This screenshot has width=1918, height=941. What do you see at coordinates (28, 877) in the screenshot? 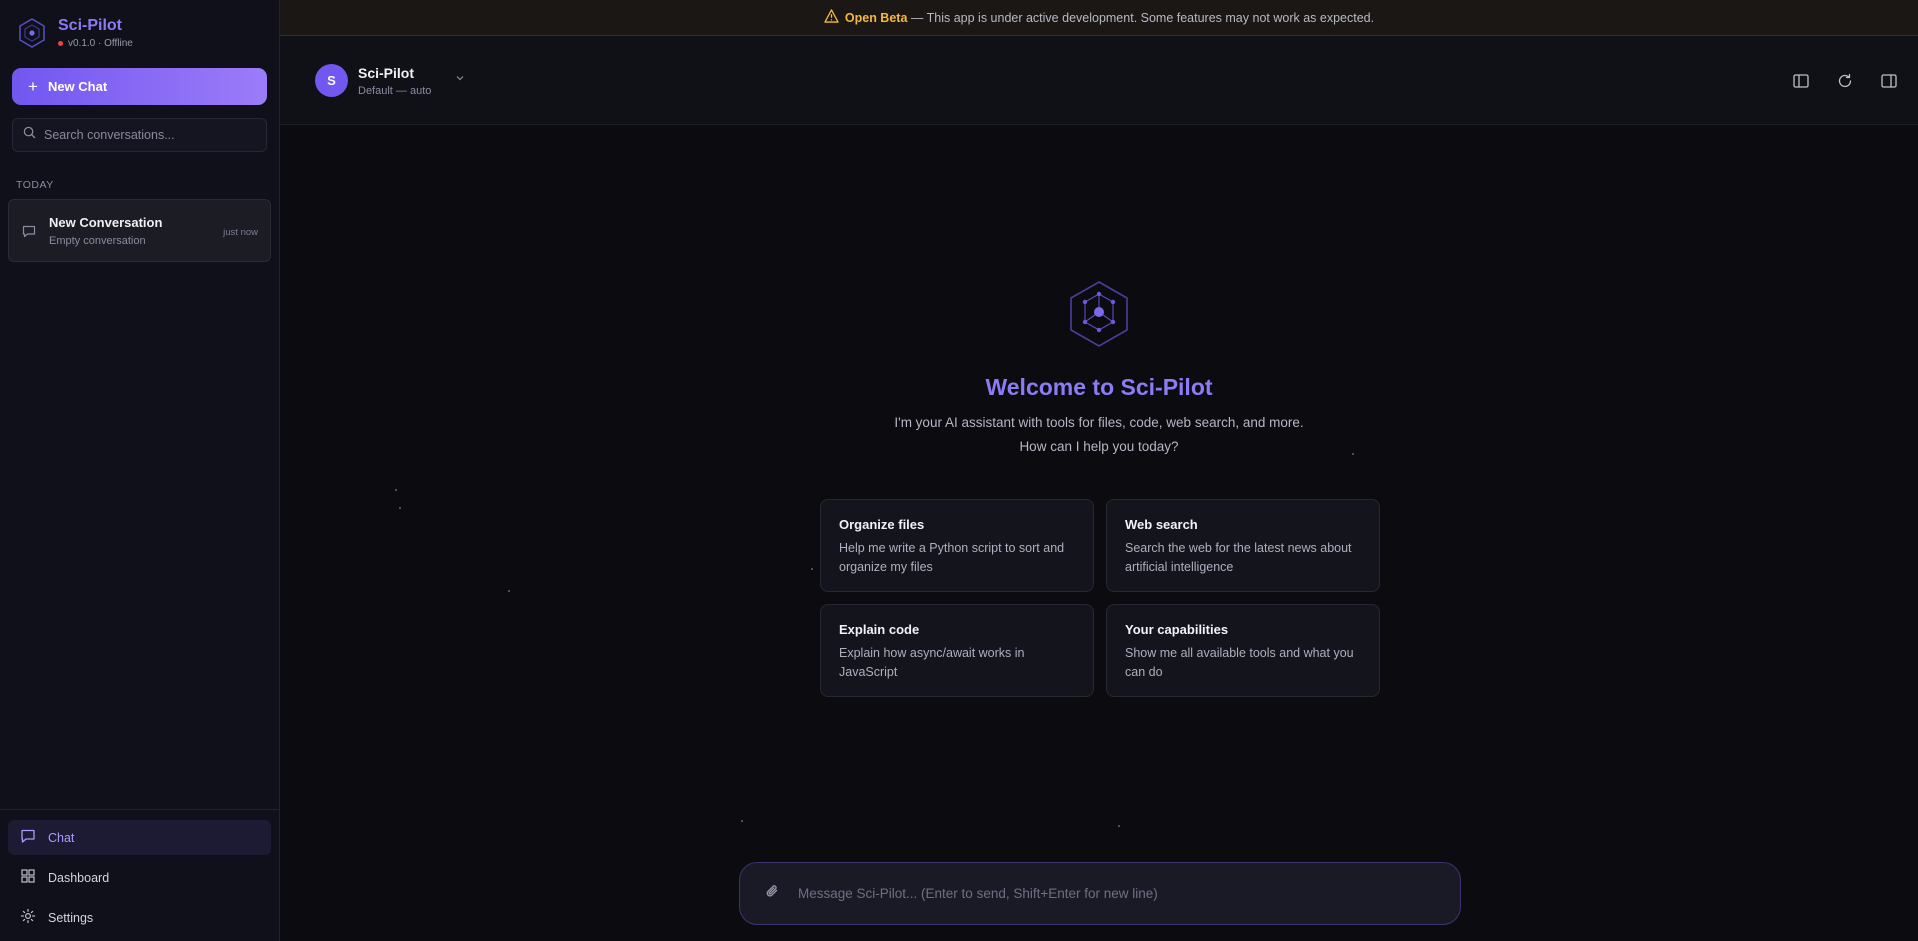
I see `dashboard-icon` at bounding box center [28, 877].